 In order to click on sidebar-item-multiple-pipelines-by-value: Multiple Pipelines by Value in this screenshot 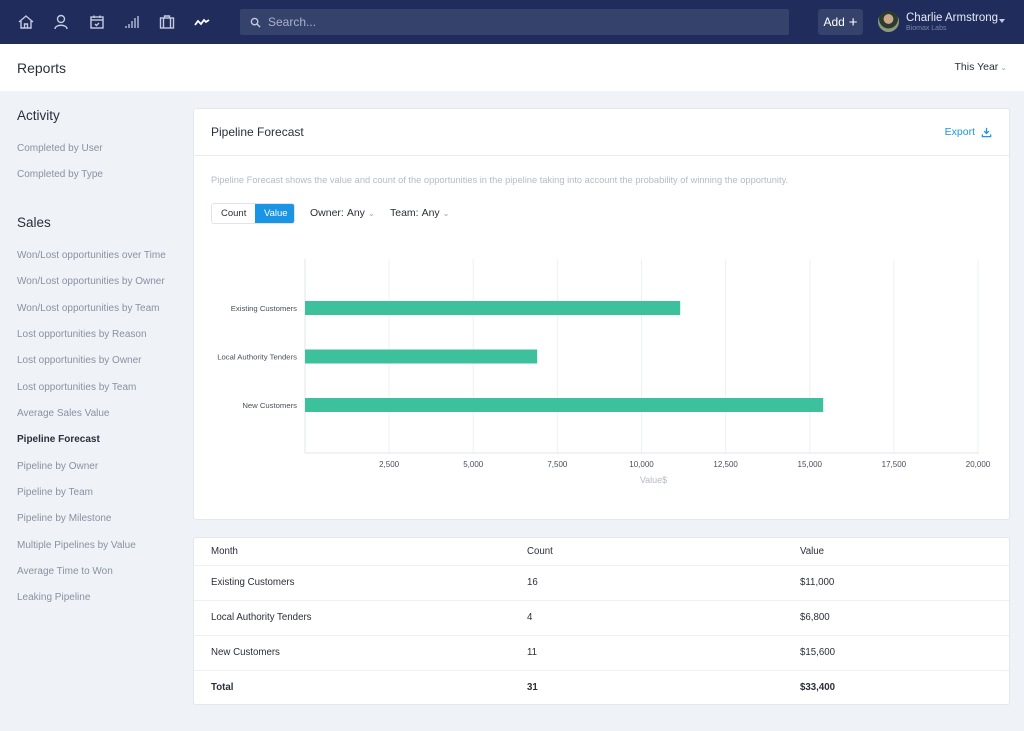, I will do `click(76, 545)`.